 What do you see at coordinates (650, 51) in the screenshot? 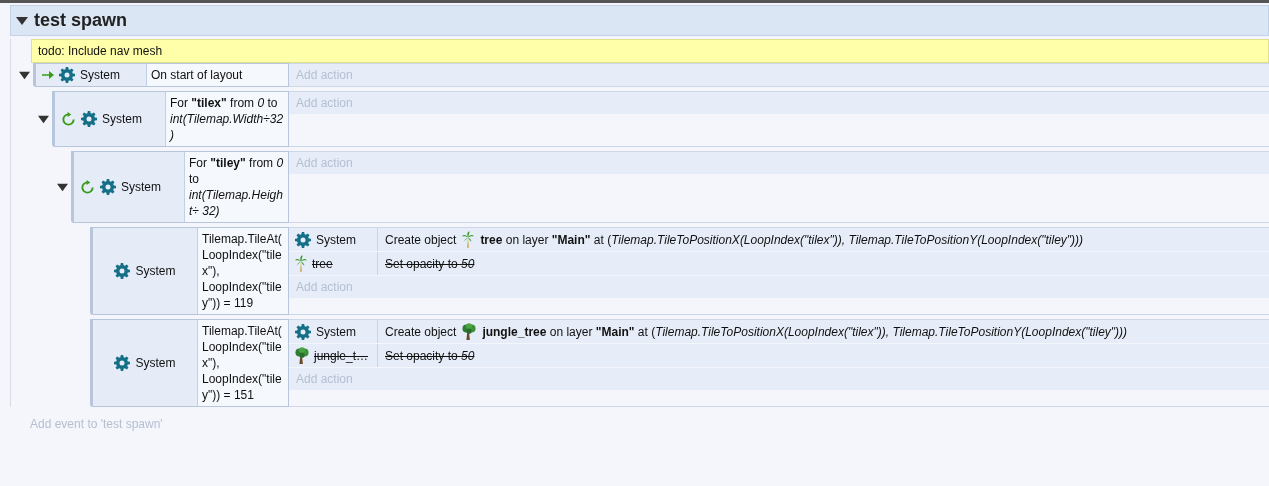
I see `comment-note: todo: Include nav mesh` at bounding box center [650, 51].